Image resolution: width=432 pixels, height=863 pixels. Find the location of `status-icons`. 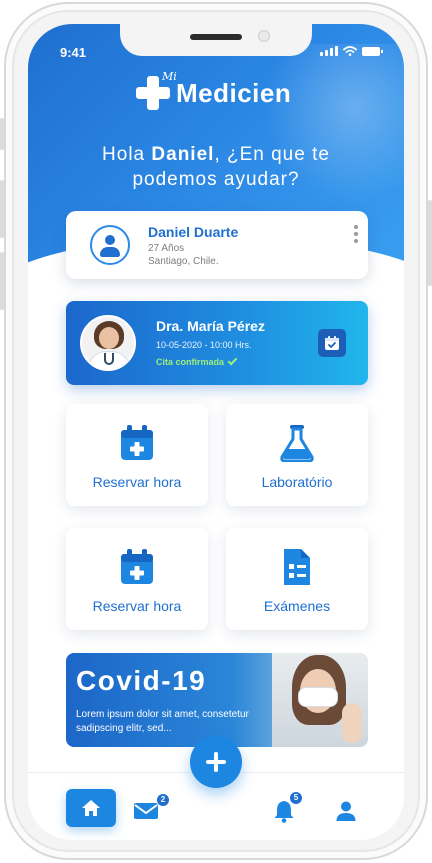

status-icons is located at coordinates (351, 51).